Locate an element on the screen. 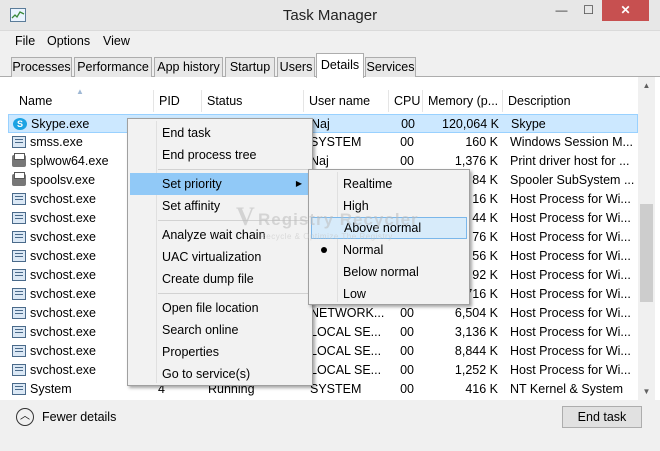  menu-create-dump-file: Create dump file is located at coordinates (220, 279).